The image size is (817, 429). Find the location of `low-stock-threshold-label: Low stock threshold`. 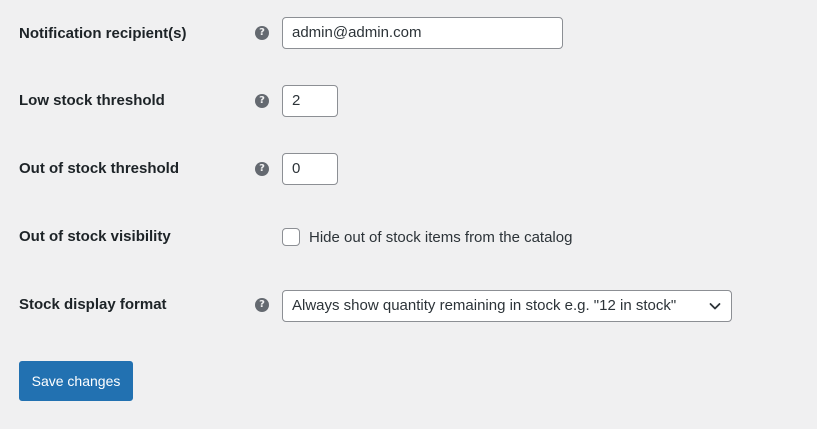

low-stock-threshold-label: Low stock threshold is located at coordinates (92, 100).